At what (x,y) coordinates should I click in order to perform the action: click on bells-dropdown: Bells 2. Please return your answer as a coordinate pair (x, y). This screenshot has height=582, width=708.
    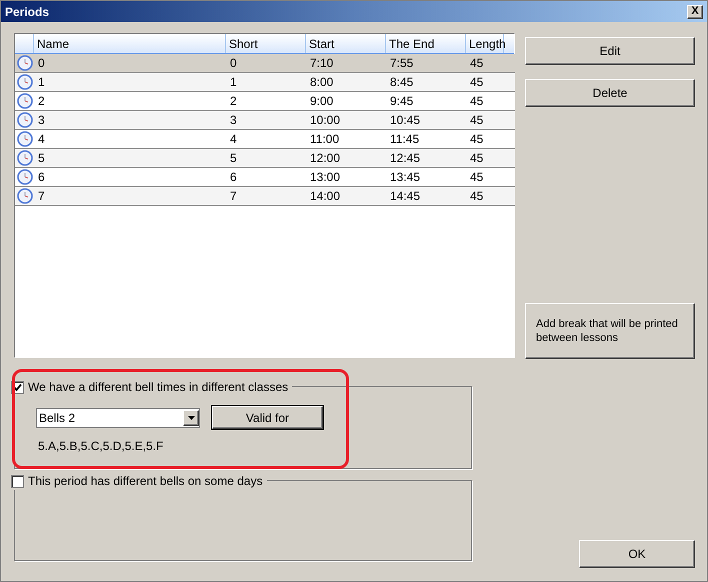
    Looking at the image, I should click on (118, 418).